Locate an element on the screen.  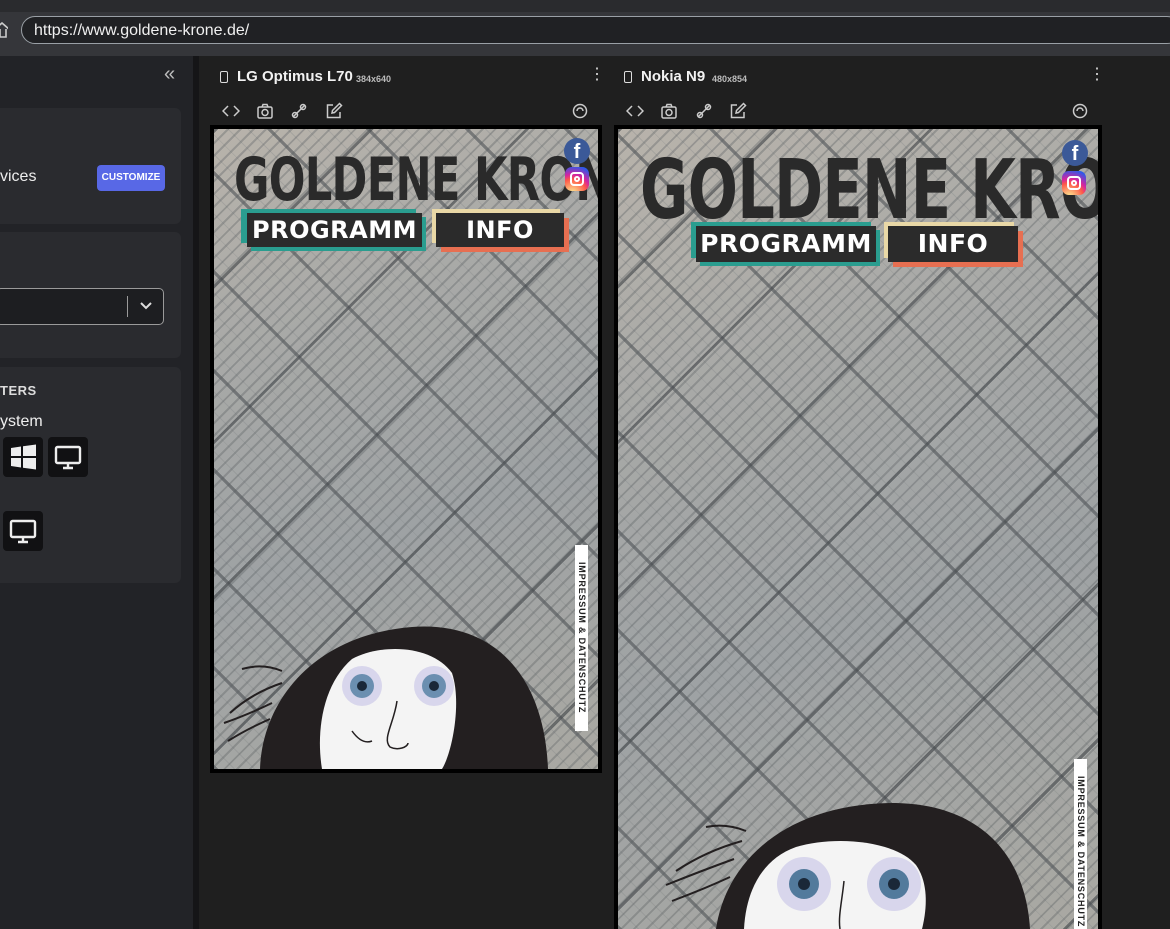
windows-filter-button is located at coordinates (23, 457).